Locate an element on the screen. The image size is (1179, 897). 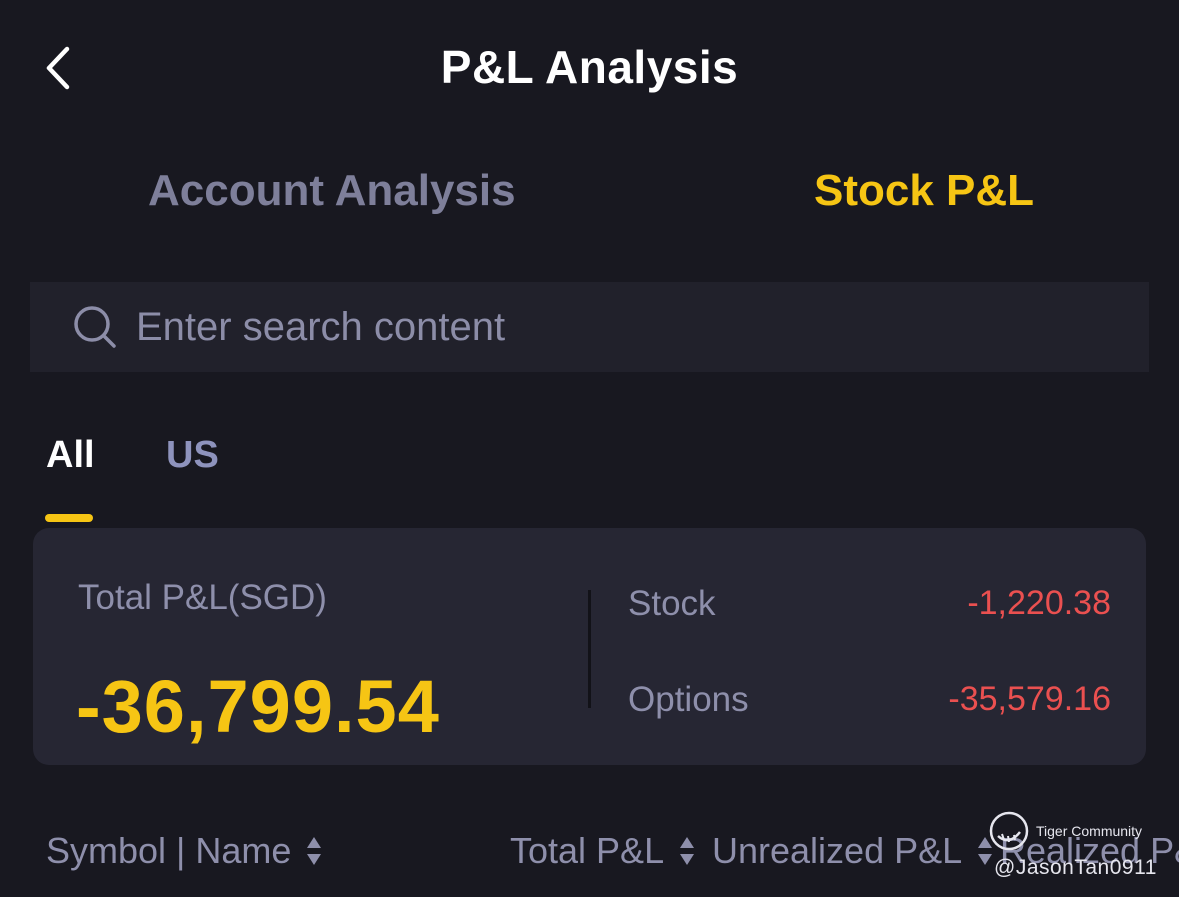
active-tab-indicator is located at coordinates (69, 518).